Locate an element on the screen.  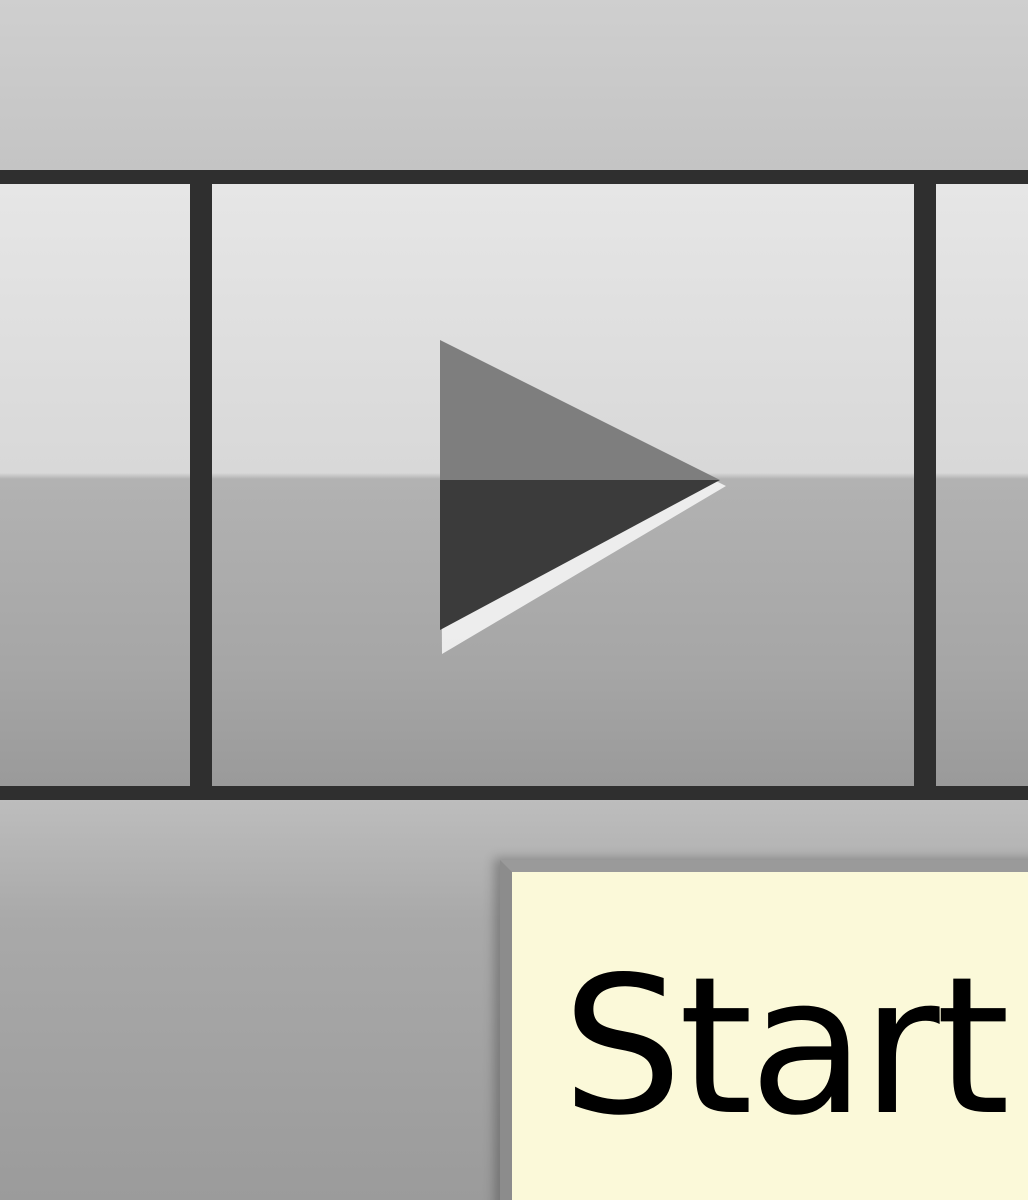
segment-left-button is located at coordinates (95, 485).